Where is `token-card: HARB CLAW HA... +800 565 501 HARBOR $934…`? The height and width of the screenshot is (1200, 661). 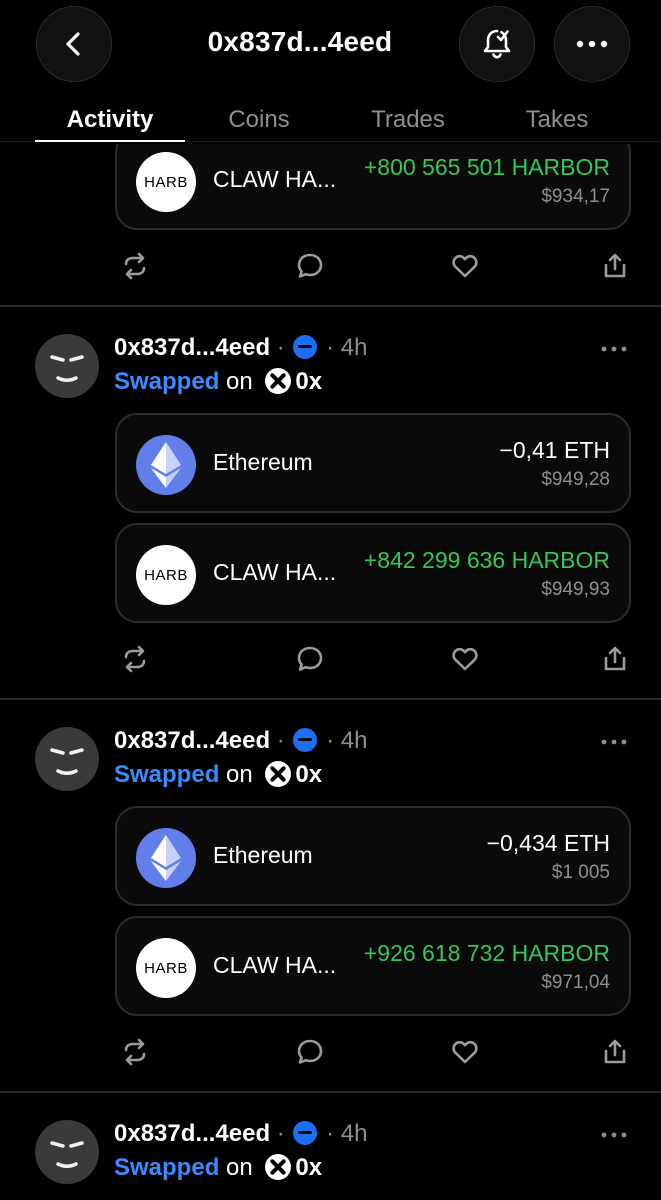
token-card: HARB CLAW HA... +800 565 501 HARBOR $934… is located at coordinates (373, 180).